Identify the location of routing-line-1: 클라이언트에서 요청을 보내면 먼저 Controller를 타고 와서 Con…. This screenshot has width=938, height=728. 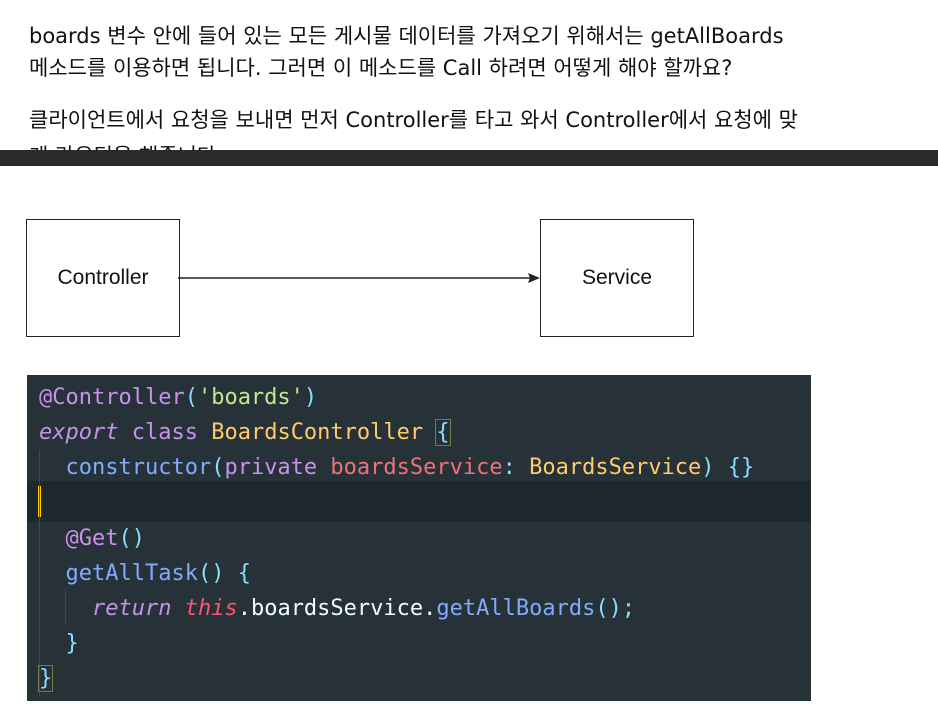
(413, 120).